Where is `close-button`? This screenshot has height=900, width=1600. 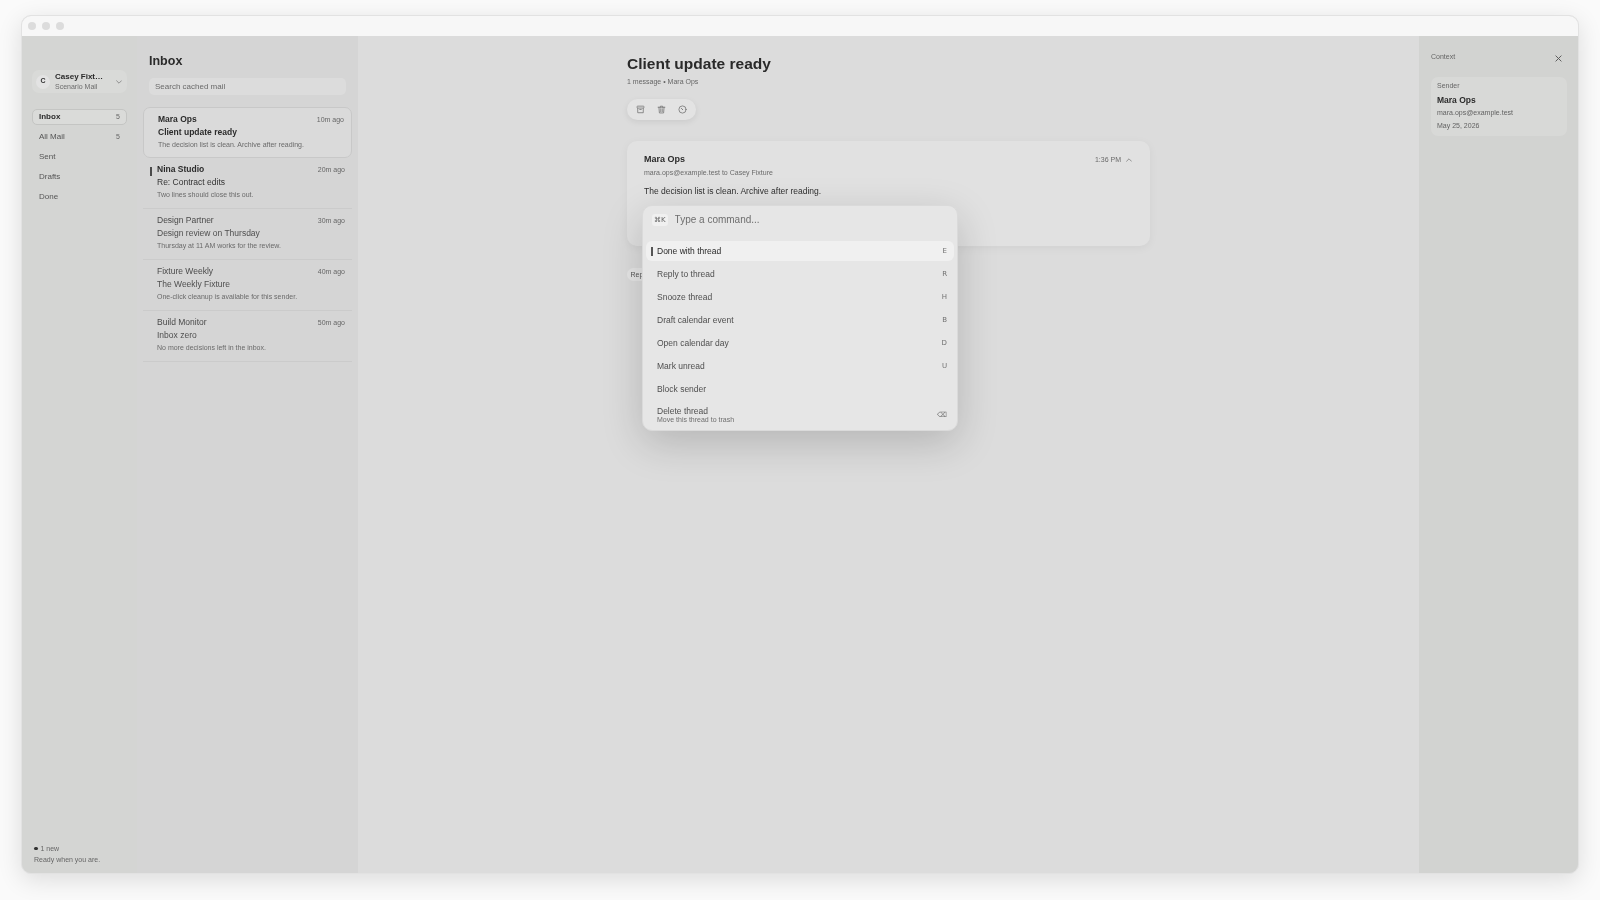
close-button is located at coordinates (1558, 58).